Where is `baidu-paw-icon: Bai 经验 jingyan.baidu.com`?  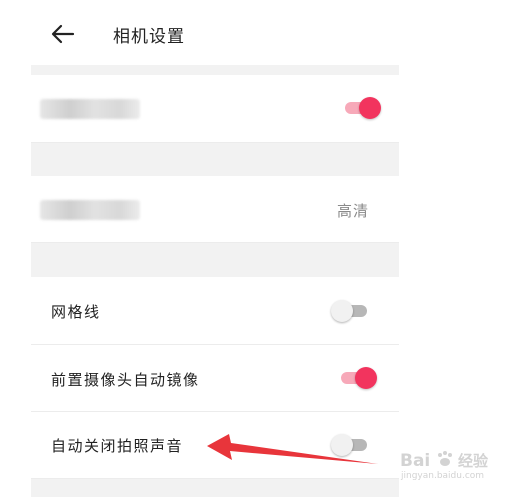
baidu-paw-icon: Bai 经验 jingyan.baidu.com is located at coordinates (444, 466).